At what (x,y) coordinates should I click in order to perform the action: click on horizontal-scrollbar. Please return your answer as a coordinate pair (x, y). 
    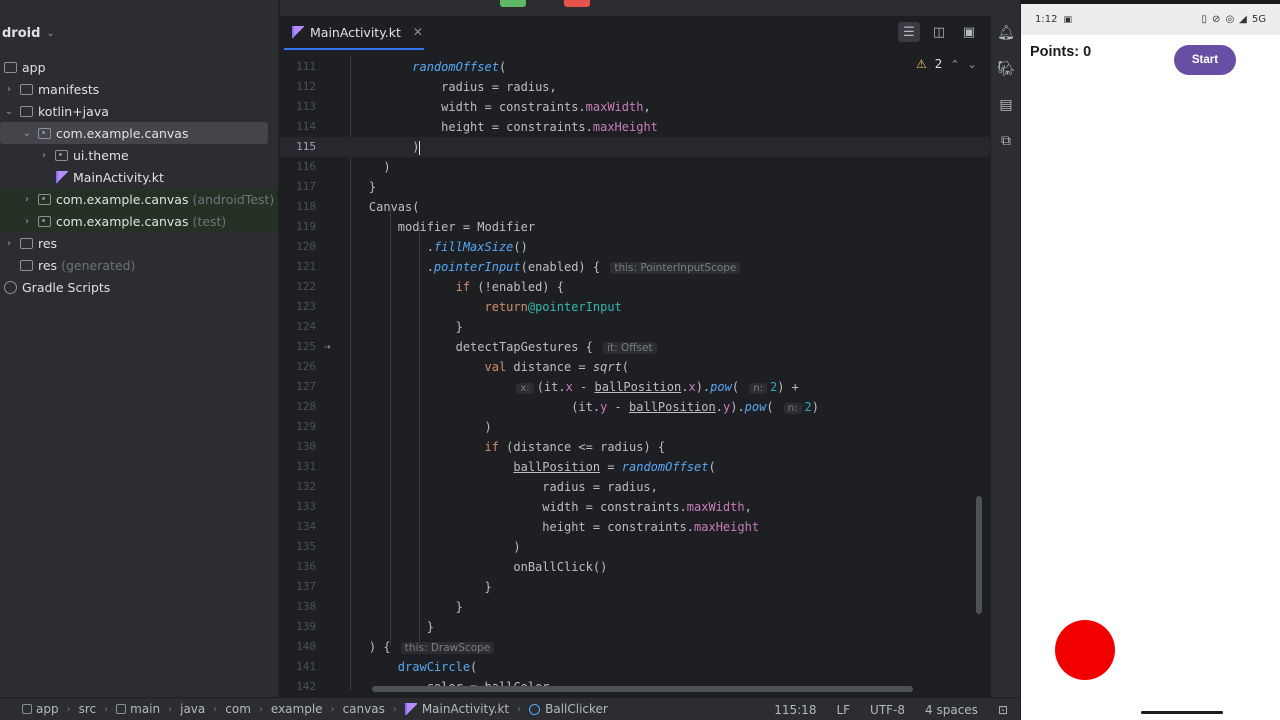
    Looking at the image, I should click on (642, 689).